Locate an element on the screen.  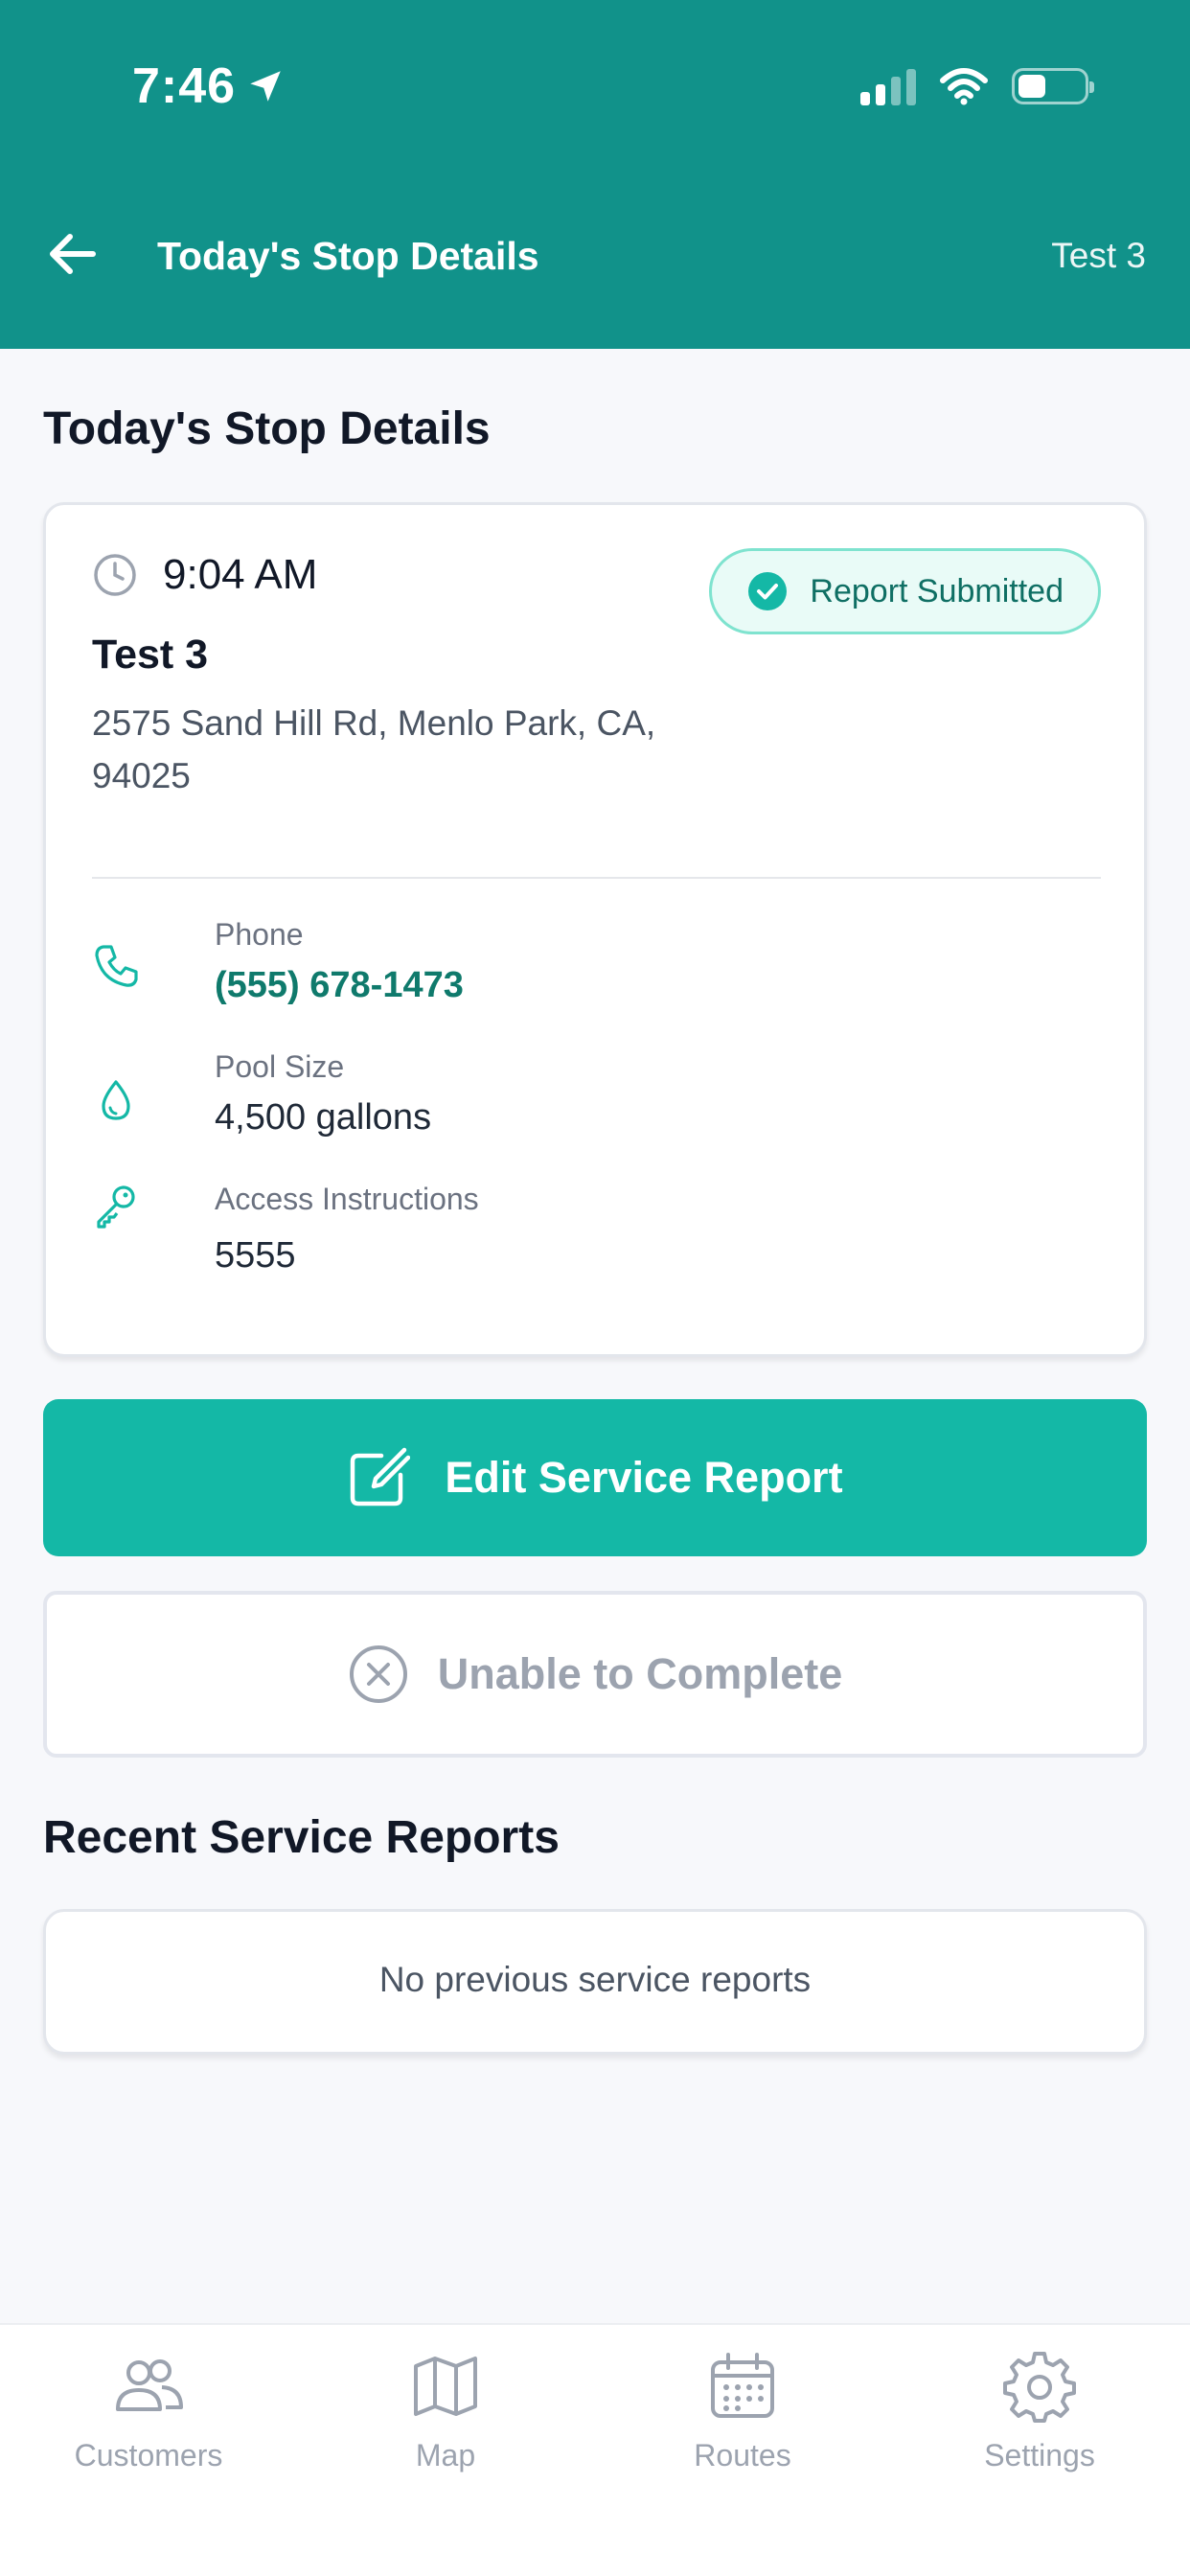
tab-settings-label: Settings is located at coordinates (1039, 2455).